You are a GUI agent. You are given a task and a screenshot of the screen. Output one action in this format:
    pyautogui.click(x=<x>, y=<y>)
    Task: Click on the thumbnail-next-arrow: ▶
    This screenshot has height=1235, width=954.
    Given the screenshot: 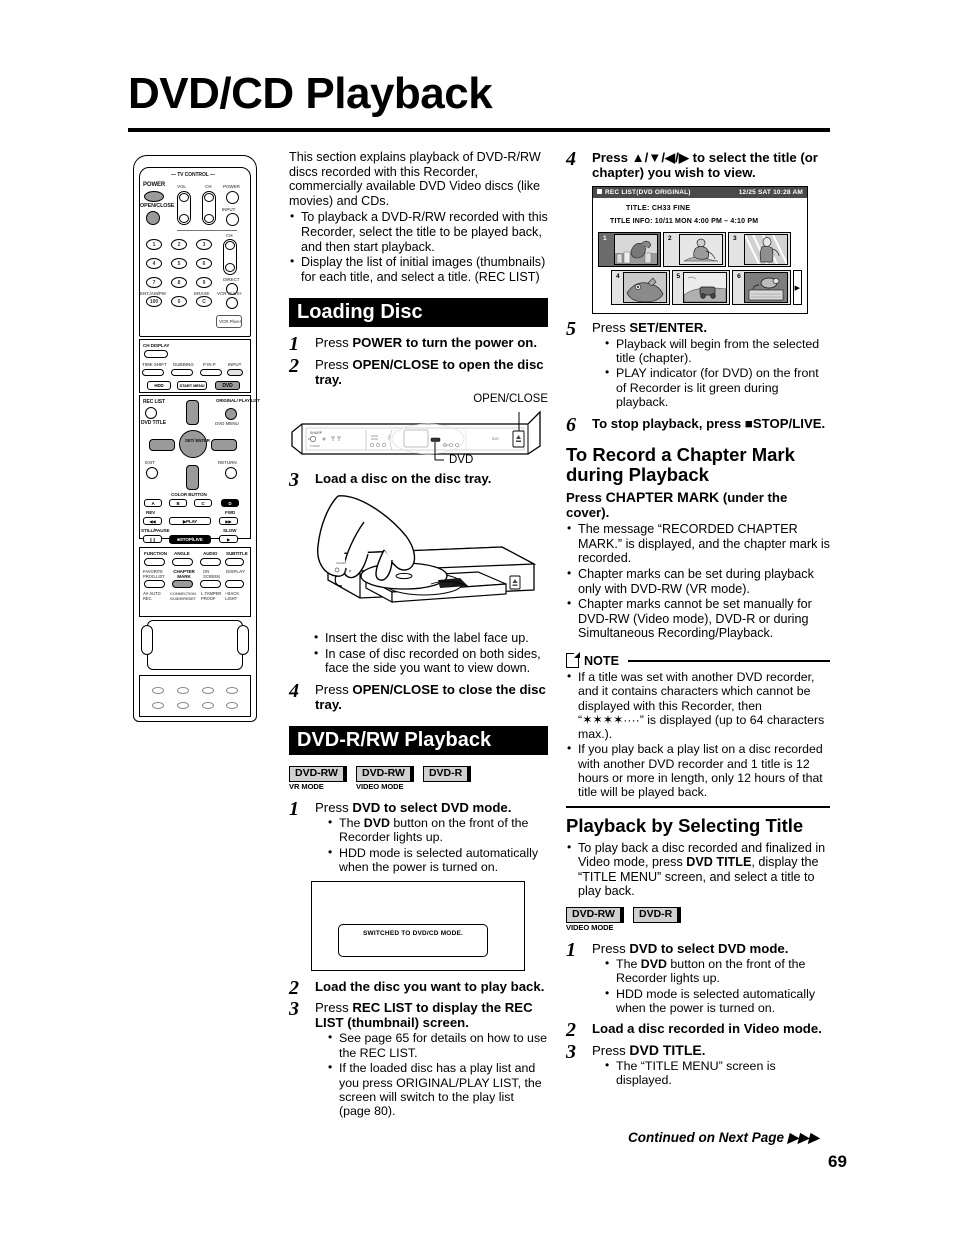 What is the action you would take?
    pyautogui.click(x=797, y=288)
    